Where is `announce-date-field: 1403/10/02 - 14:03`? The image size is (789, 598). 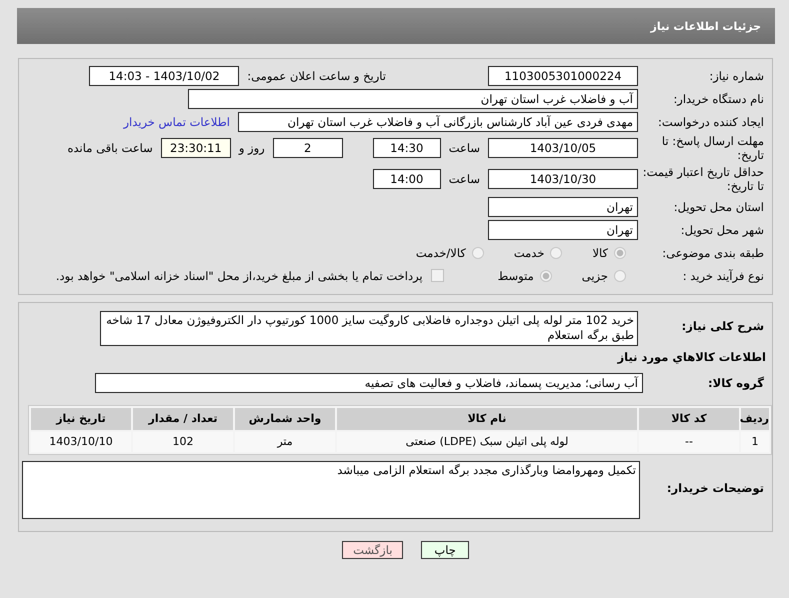 announce-date-field: 1403/10/02 - 14:03 is located at coordinates (164, 76).